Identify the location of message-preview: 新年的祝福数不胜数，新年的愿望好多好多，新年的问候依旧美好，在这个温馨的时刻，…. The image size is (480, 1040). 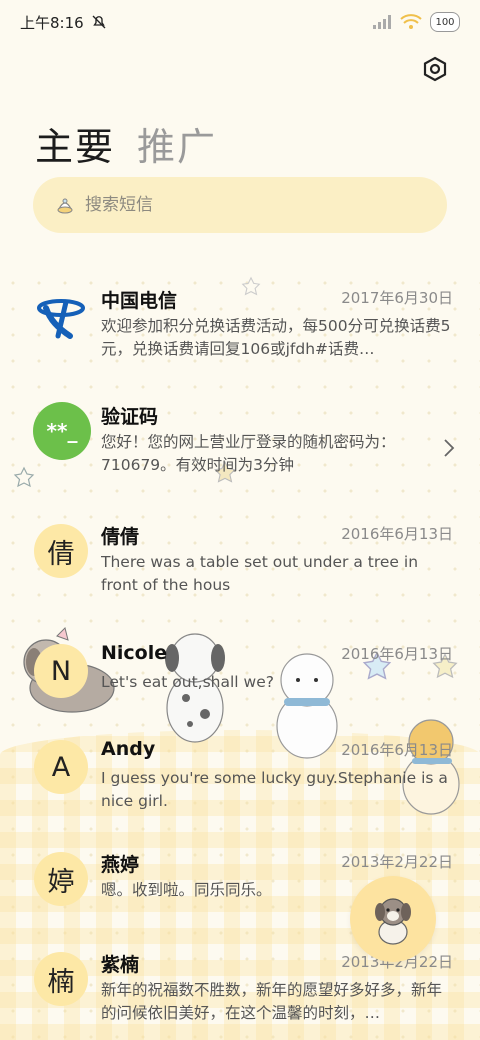
(272, 1001).